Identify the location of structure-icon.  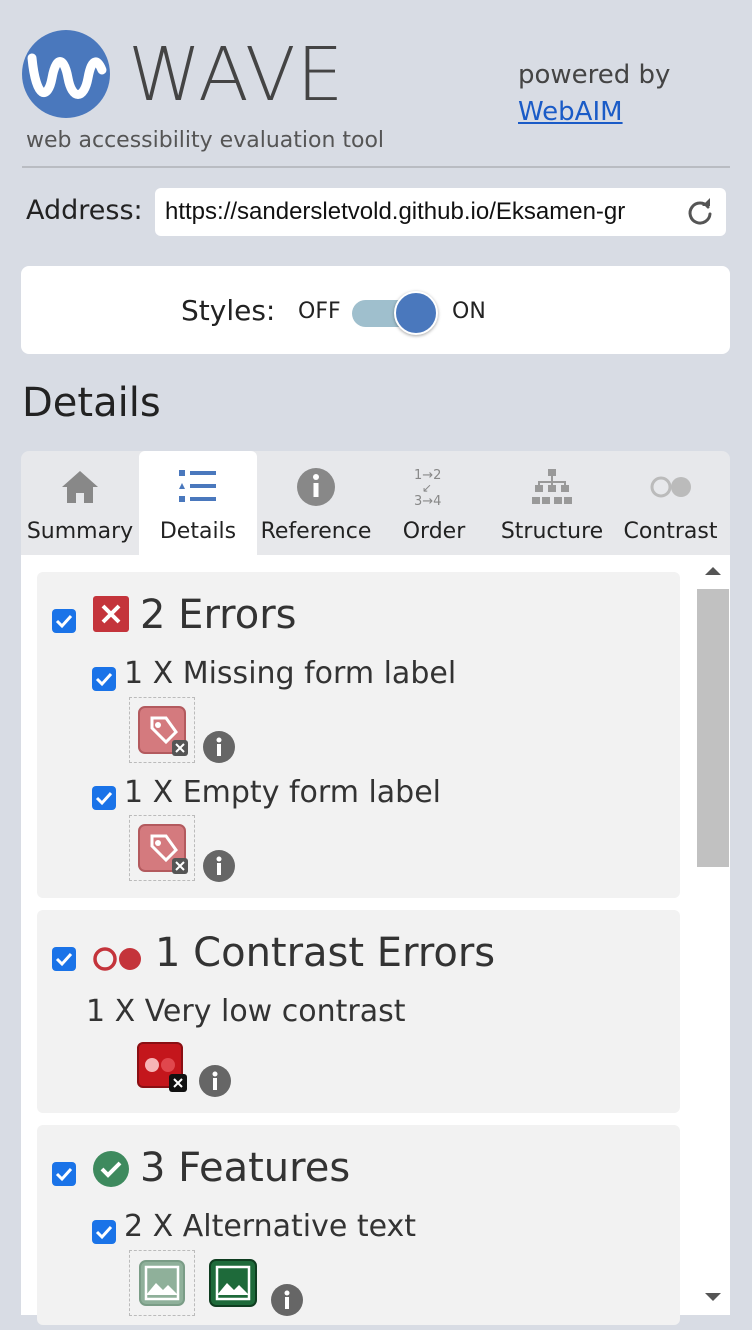
(552, 486).